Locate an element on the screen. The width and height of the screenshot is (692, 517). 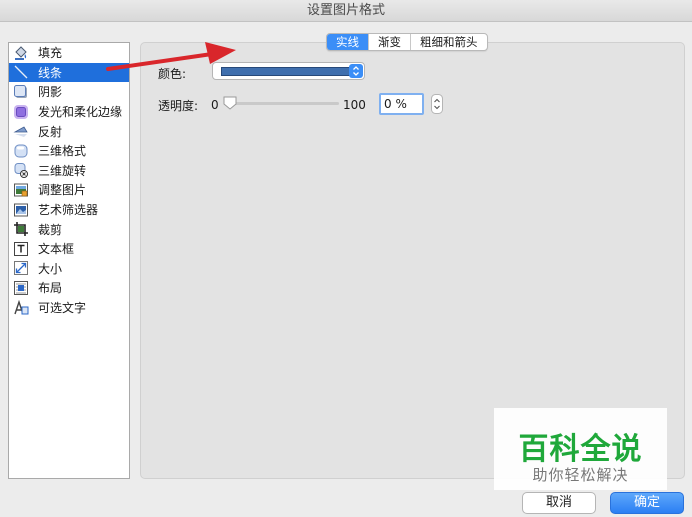
sidebar-item-reflection: 反射 is located at coordinates (69, 131).